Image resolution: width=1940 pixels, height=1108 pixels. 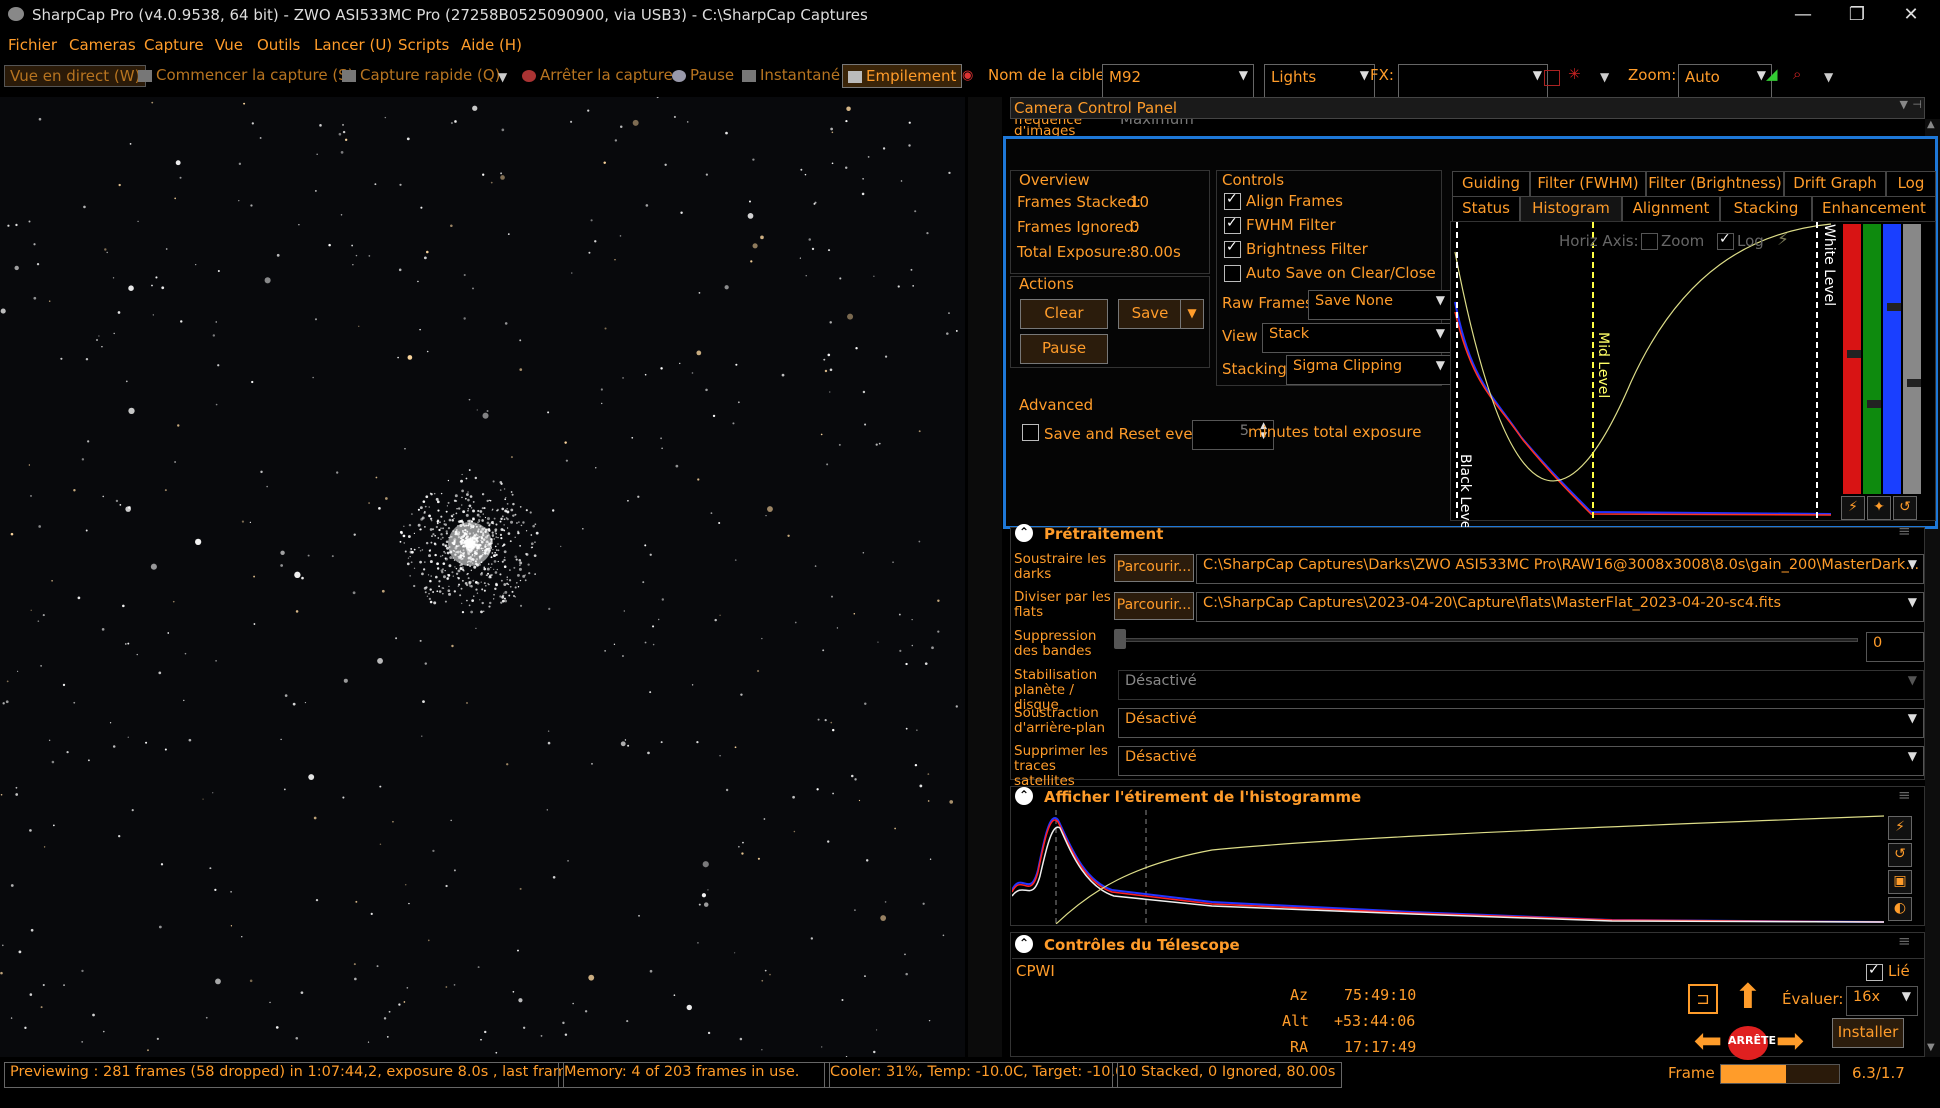 I want to click on view-select: Stack ▼, so click(x=1357, y=338).